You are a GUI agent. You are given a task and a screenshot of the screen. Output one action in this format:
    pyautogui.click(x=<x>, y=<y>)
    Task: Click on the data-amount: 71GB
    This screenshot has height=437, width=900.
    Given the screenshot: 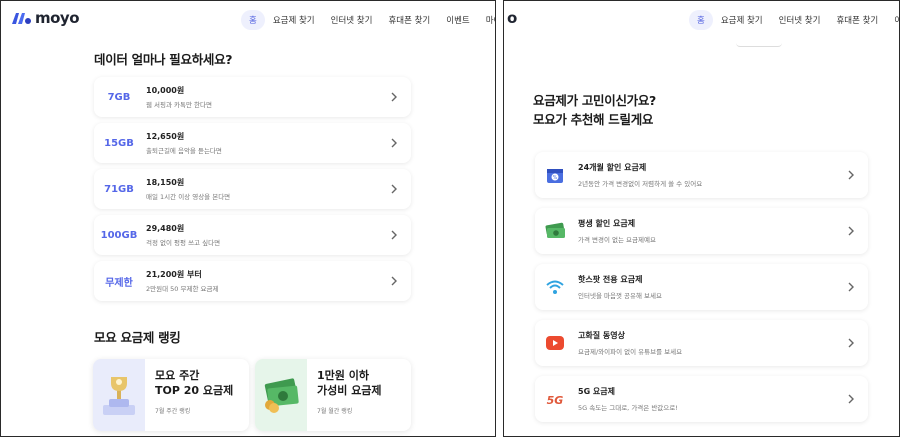 What is the action you would take?
    pyautogui.click(x=119, y=189)
    